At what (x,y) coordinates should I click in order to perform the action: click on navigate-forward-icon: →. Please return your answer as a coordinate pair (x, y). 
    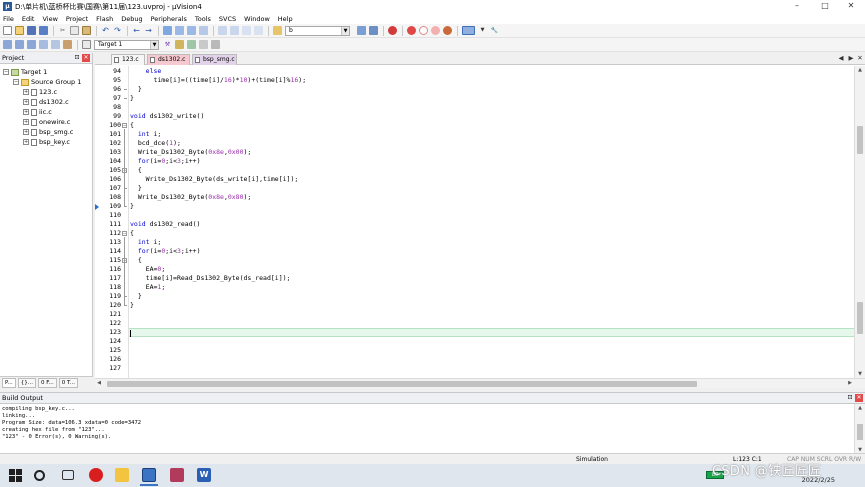
    Looking at the image, I should click on (148, 30).